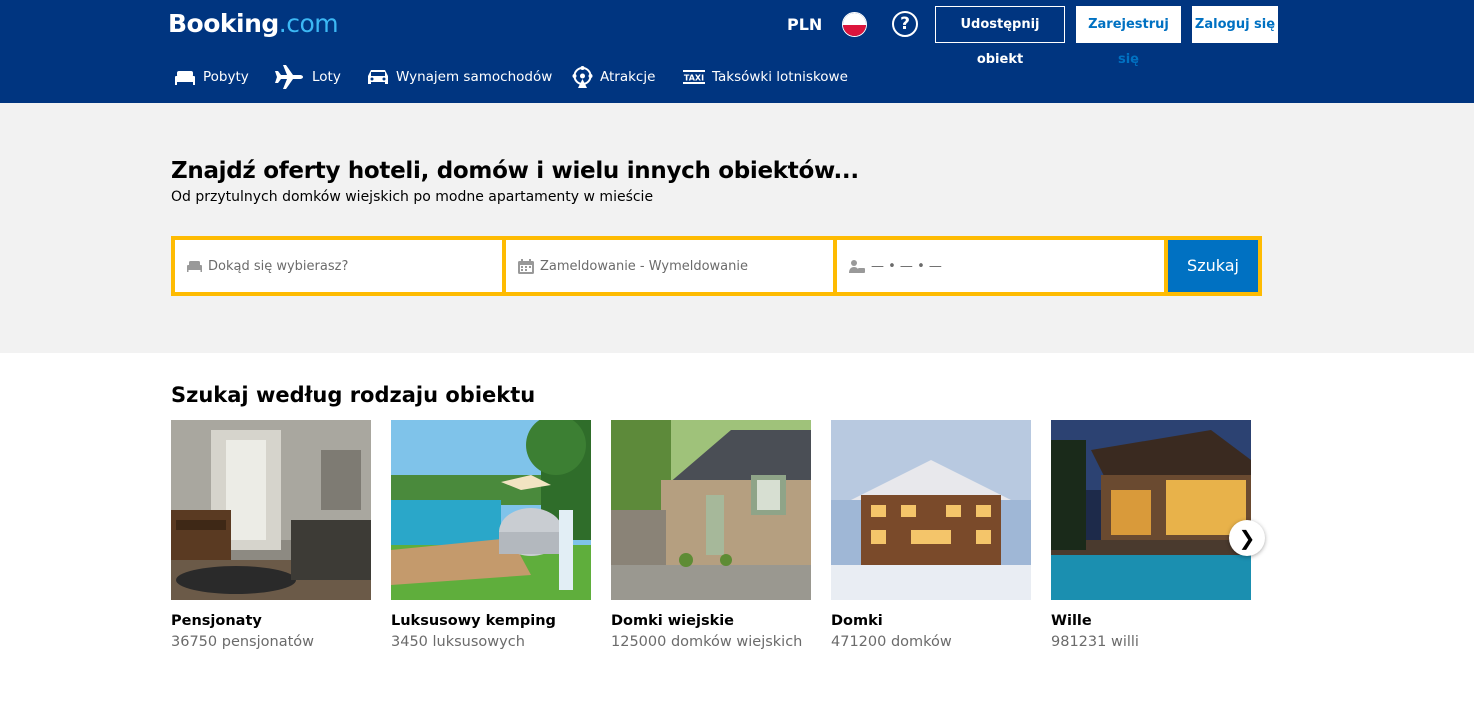  I want to click on destination-input: Dokąd się wybierasz?, so click(338, 266).